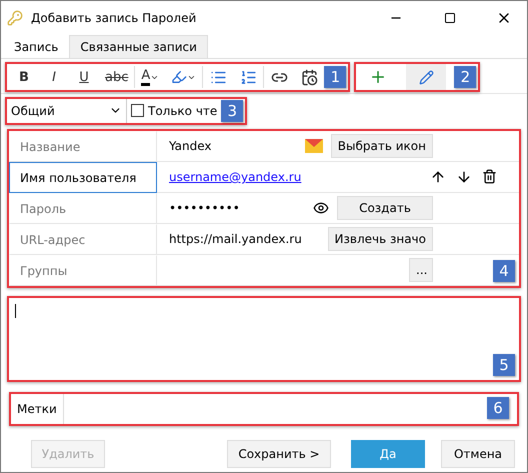 This screenshot has height=473, width=528. What do you see at coordinates (54, 77) in the screenshot?
I see `italic-button: I` at bounding box center [54, 77].